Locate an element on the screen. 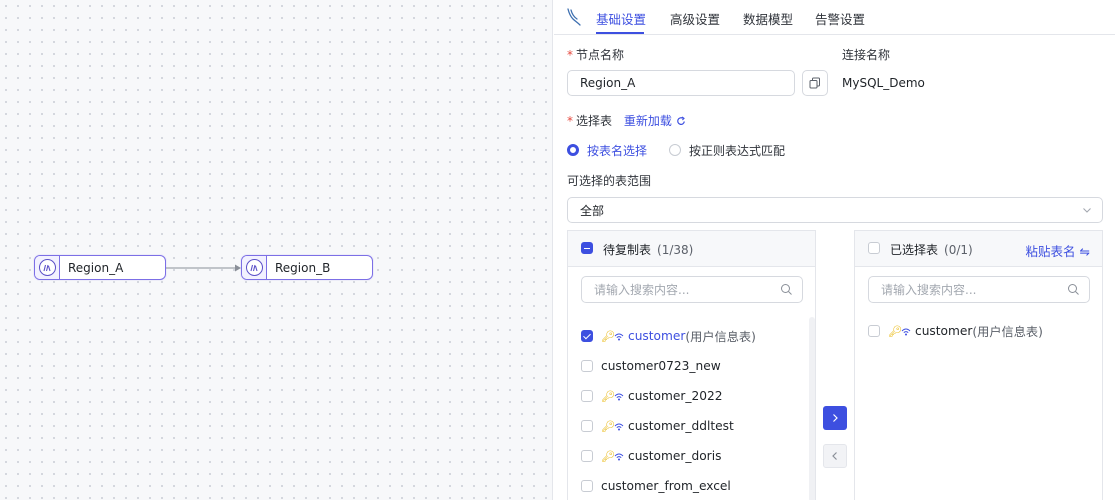 The height and width of the screenshot is (500, 1115). move-left-button is located at coordinates (835, 456).